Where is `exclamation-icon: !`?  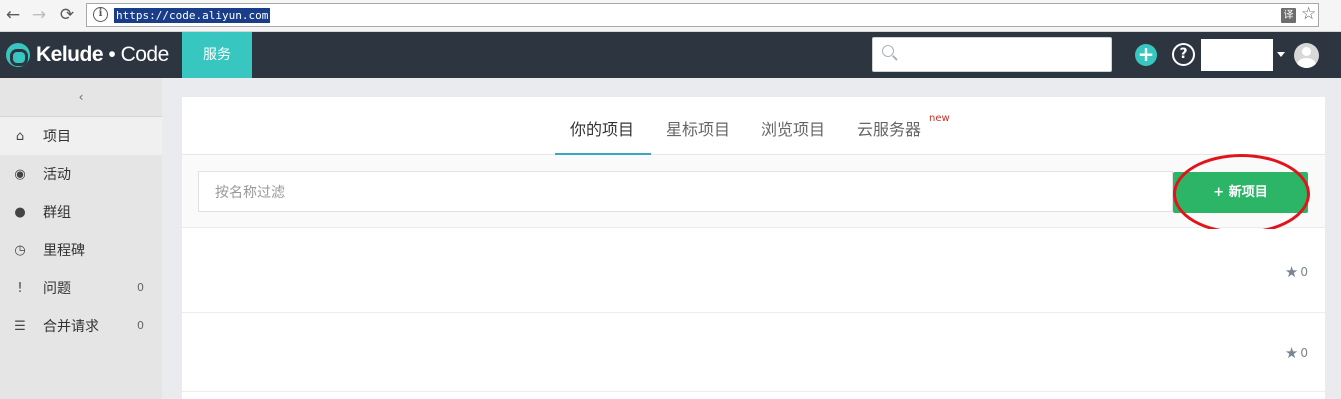
exclamation-icon: ! is located at coordinates (20, 288).